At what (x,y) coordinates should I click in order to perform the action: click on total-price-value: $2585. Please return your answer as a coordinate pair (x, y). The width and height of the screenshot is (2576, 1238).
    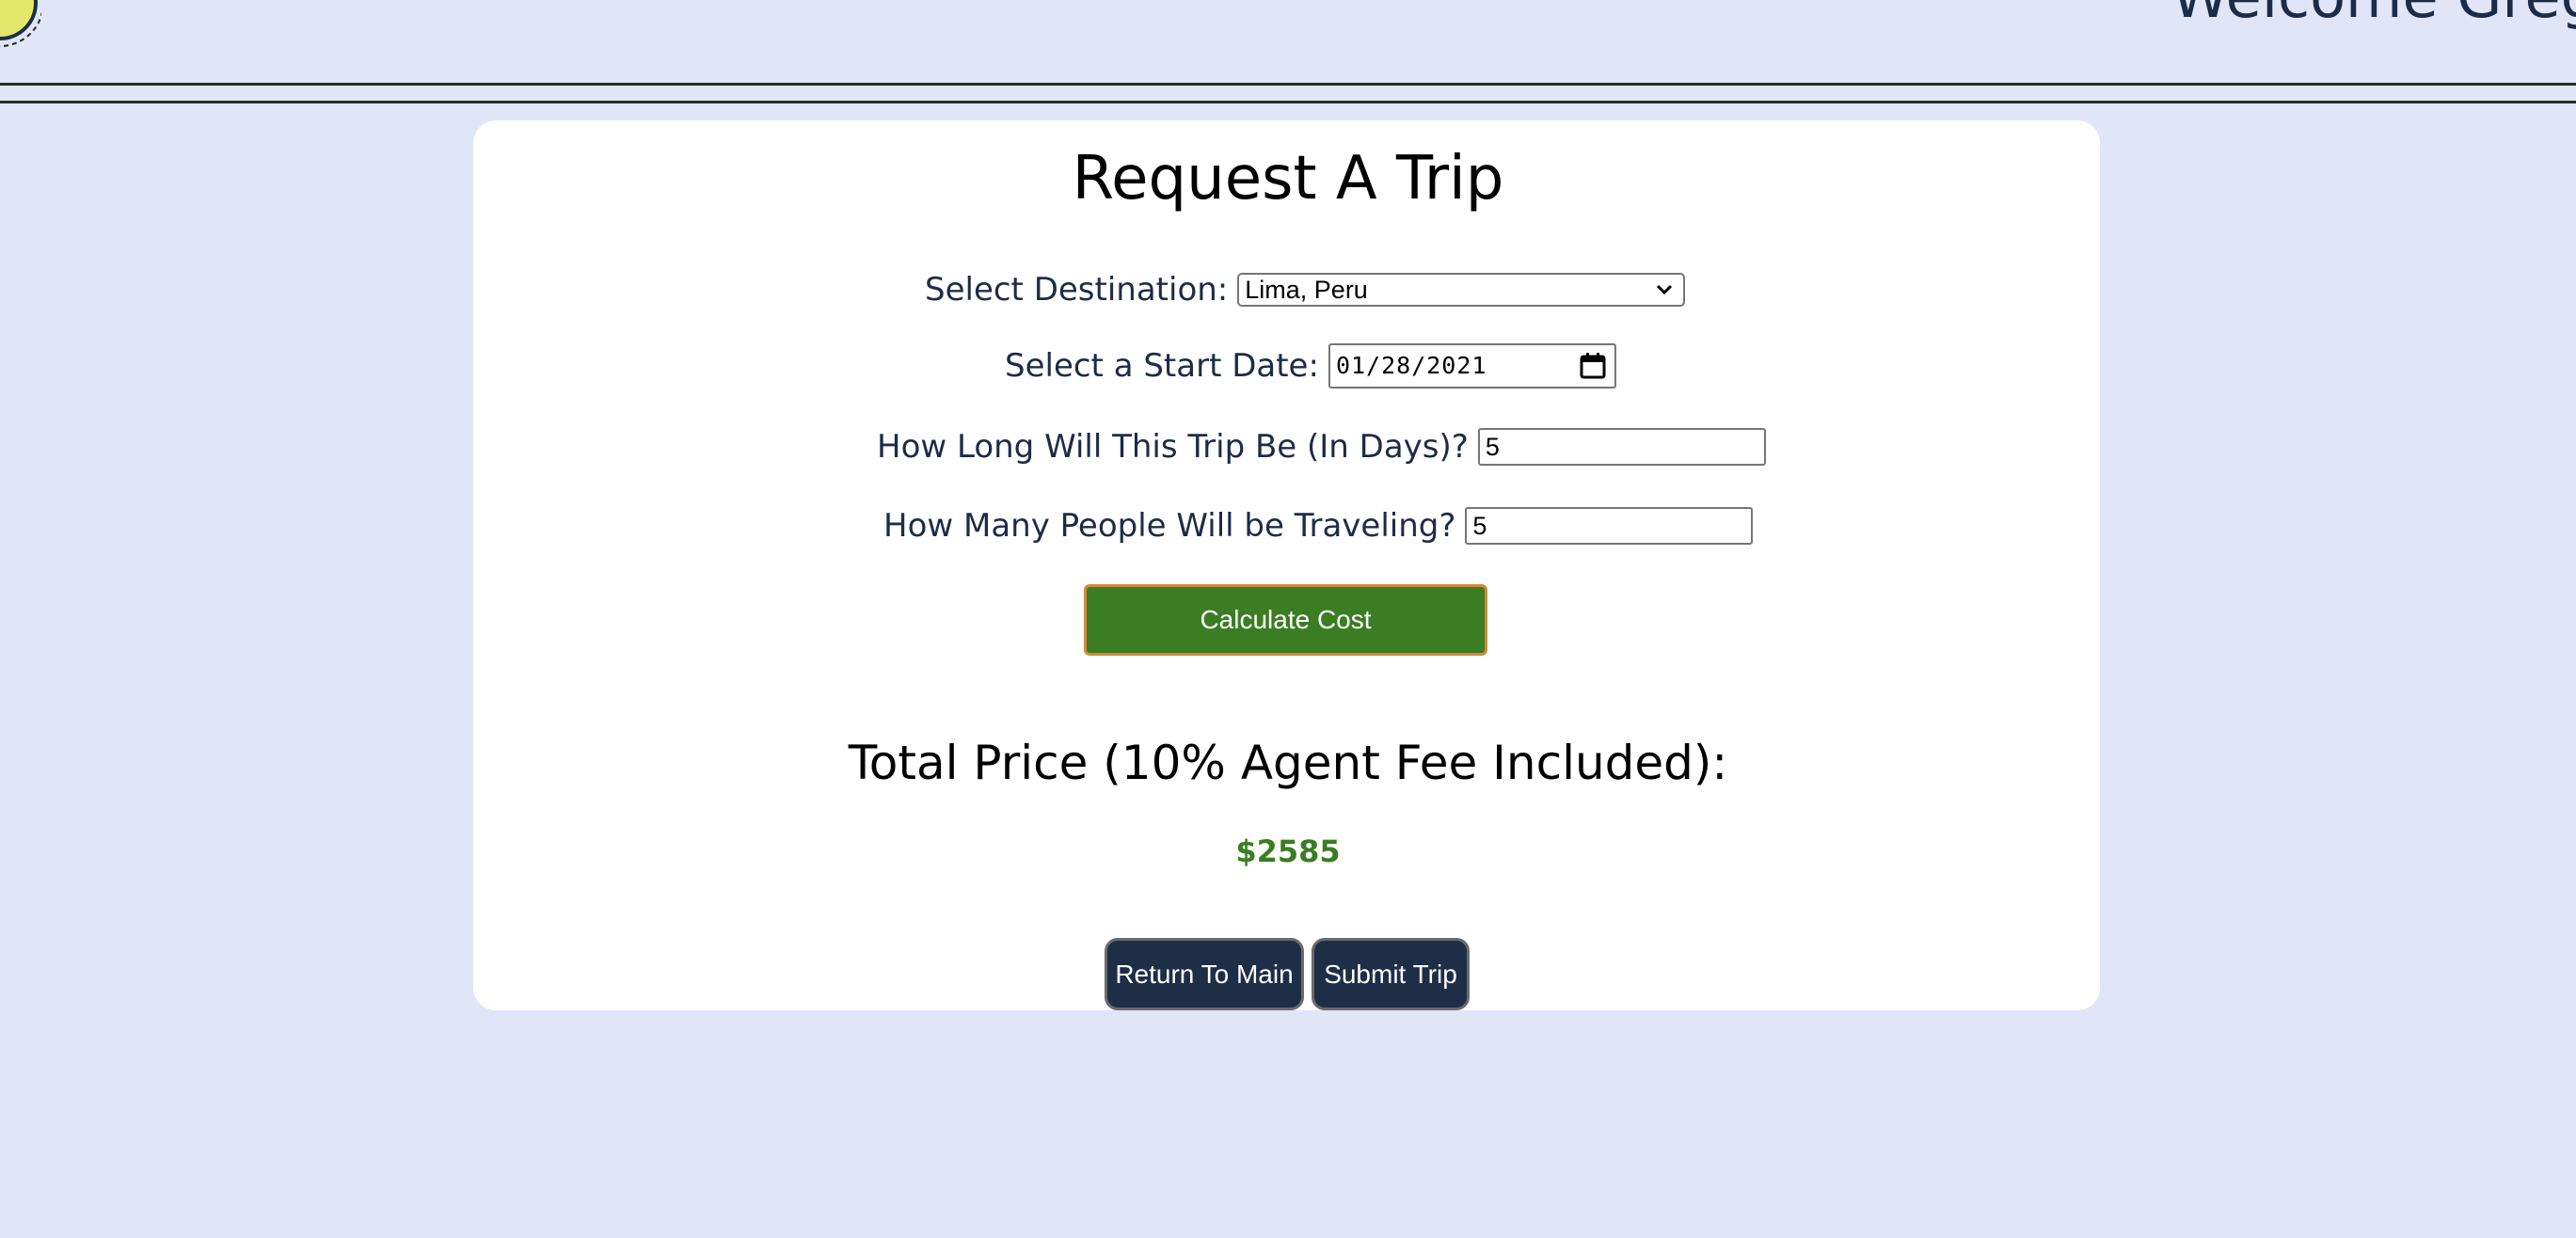
    Looking at the image, I should click on (1288, 851).